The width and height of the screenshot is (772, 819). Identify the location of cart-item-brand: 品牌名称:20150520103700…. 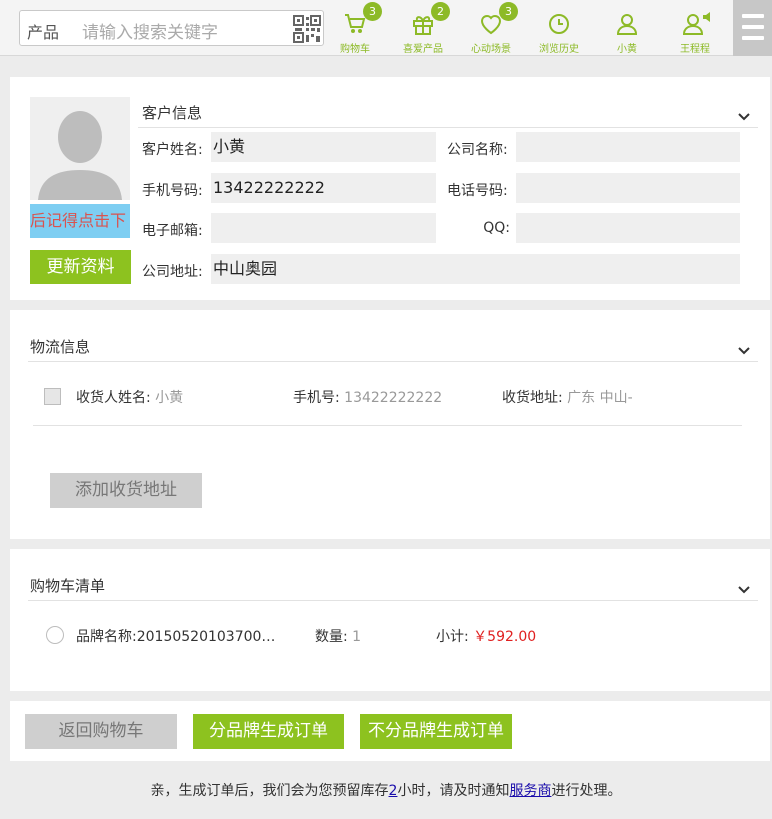
(176, 637).